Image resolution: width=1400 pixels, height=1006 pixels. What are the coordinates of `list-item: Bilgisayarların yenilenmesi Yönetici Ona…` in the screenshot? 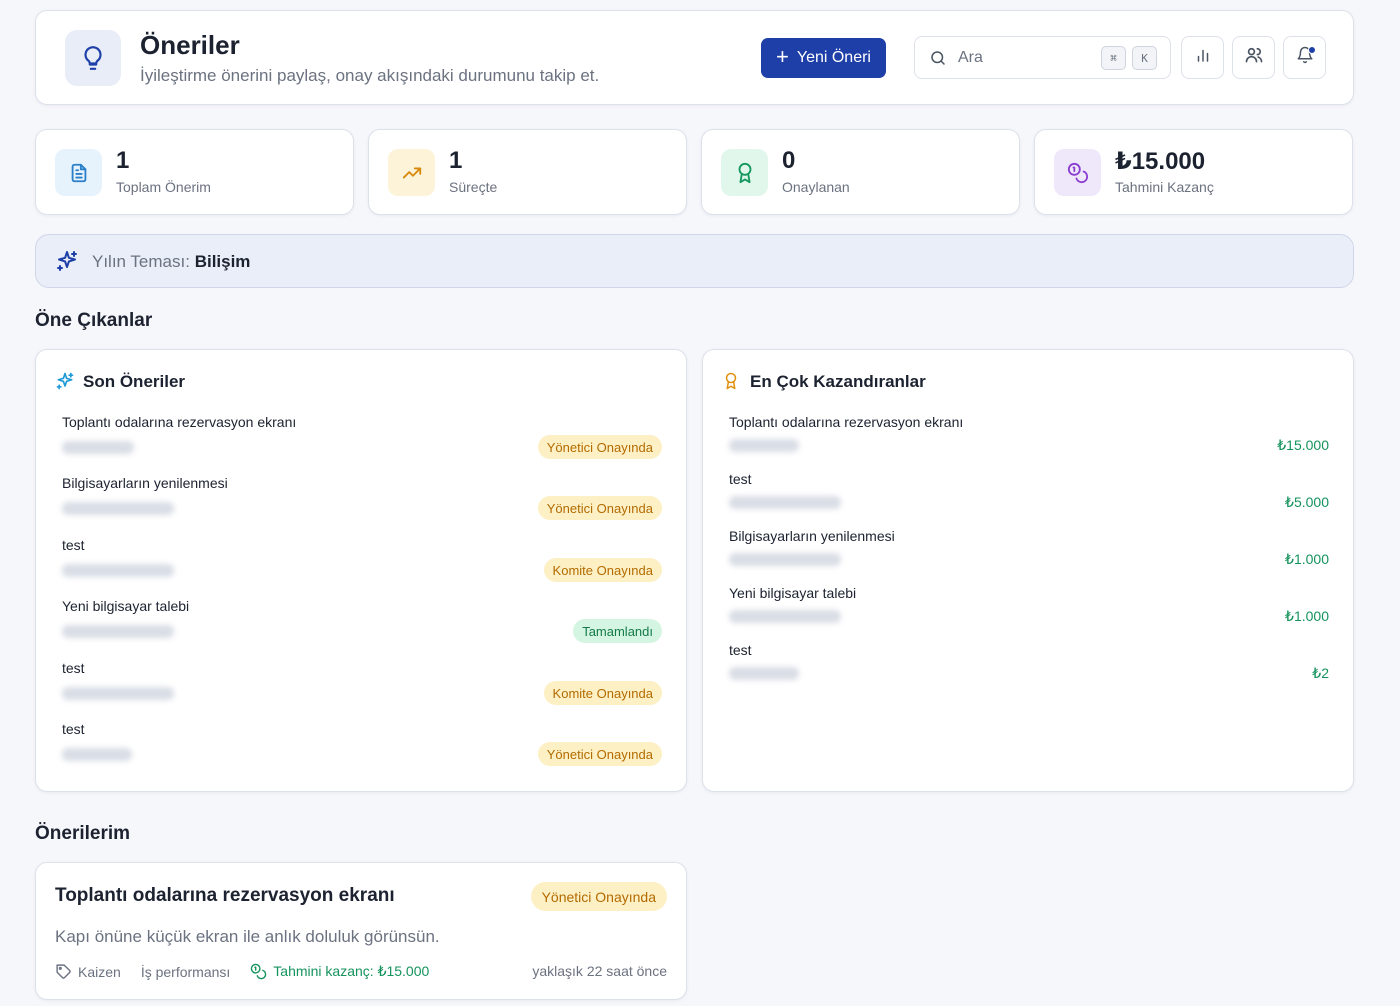 It's located at (362, 497).